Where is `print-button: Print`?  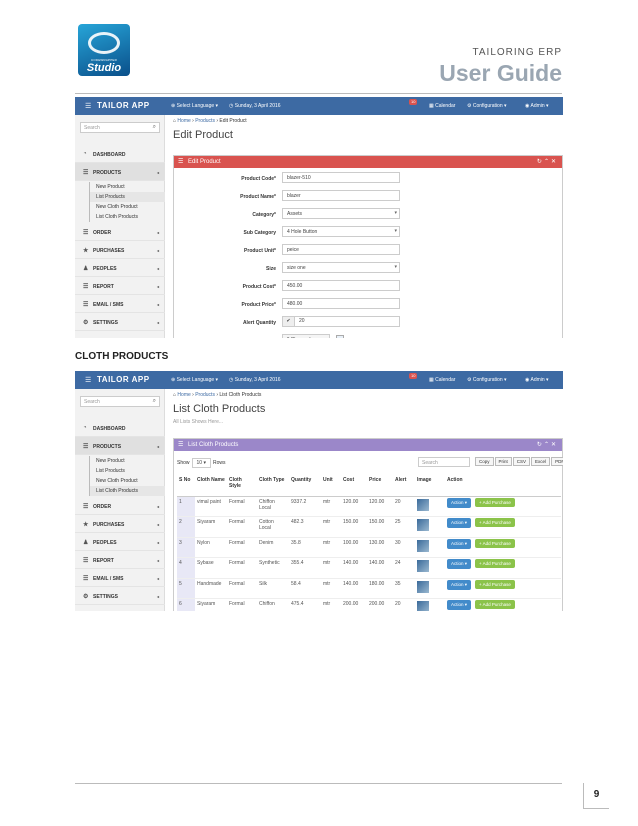 print-button: Print is located at coordinates (503, 461).